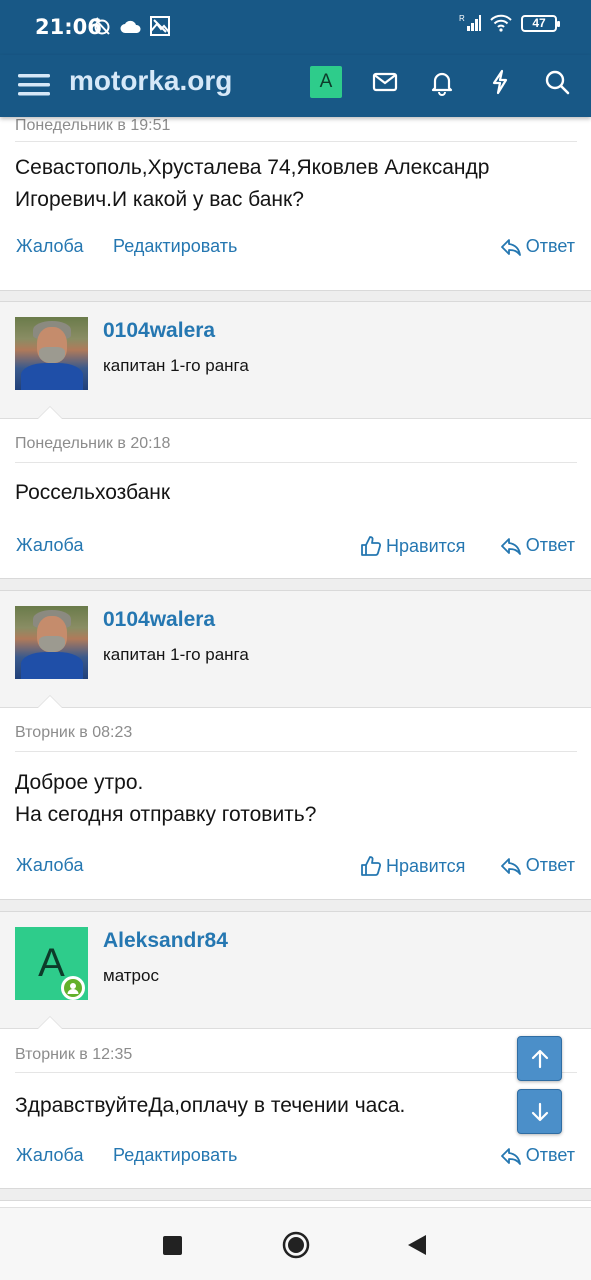 The height and width of the screenshot is (1280, 591). What do you see at coordinates (326, 82) in the screenshot?
I see `user-avatar-button: A` at bounding box center [326, 82].